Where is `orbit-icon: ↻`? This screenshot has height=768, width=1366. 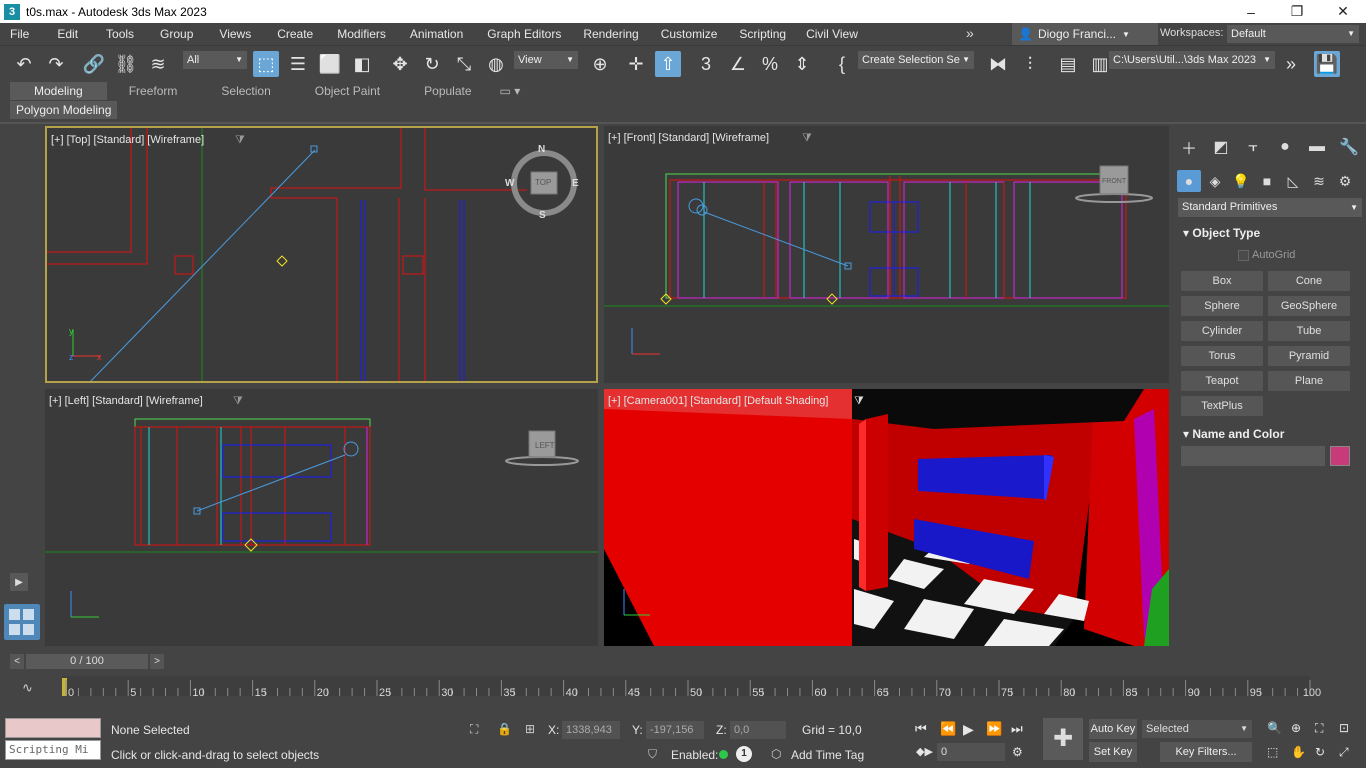 orbit-icon: ↻ is located at coordinates (1320, 752).